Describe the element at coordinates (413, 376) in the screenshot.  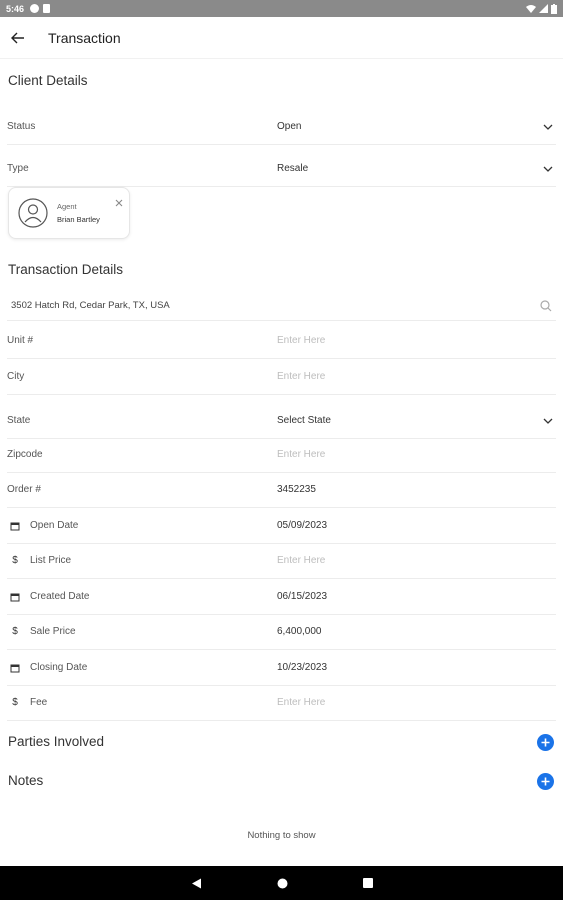
I see `city-input: Enter Here` at that location.